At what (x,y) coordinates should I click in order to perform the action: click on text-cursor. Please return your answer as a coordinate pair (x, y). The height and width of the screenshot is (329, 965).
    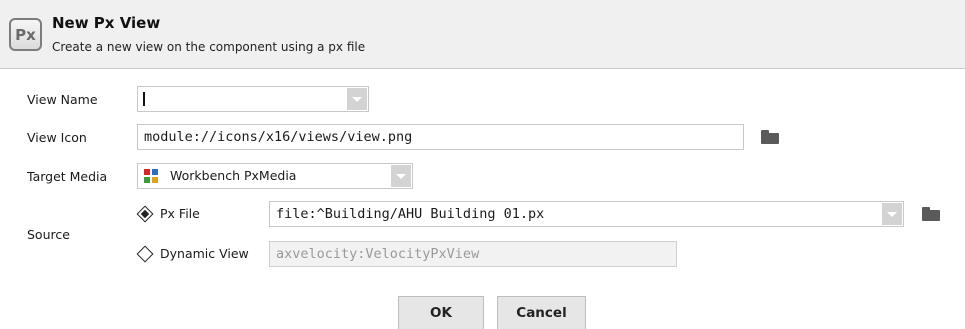
    Looking at the image, I should click on (144, 99).